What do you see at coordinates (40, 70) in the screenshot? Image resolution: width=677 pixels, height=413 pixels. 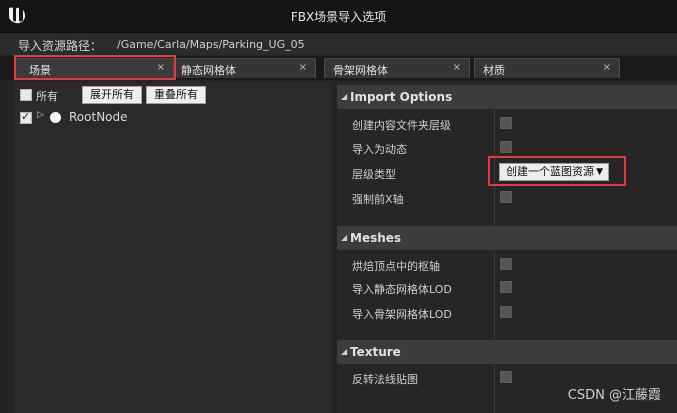 I see `tab-scene-label: 场景` at bounding box center [40, 70].